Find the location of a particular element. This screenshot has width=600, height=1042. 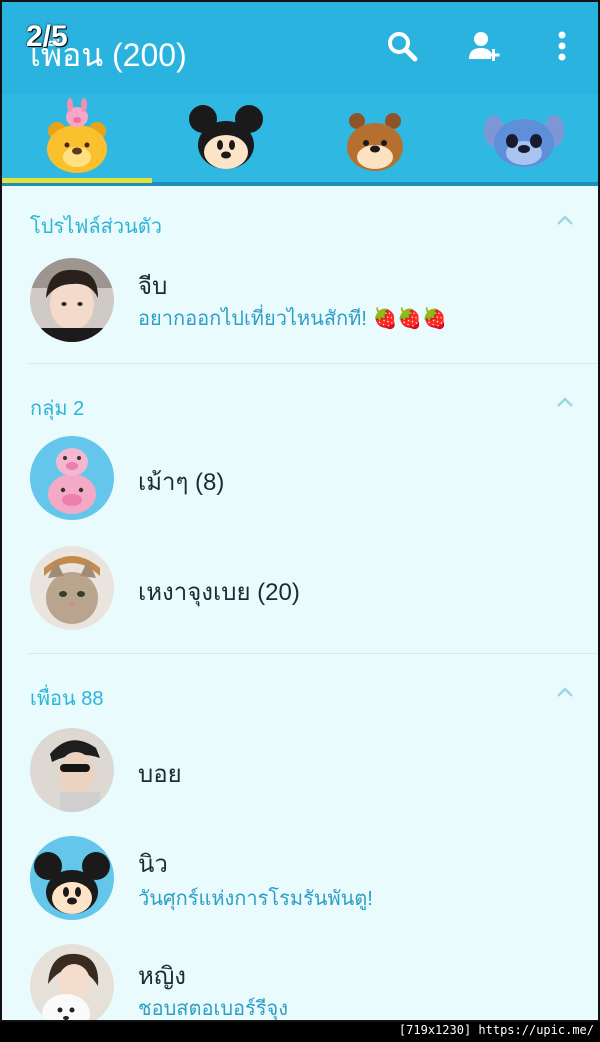

tab-chip is located at coordinates (374, 137).